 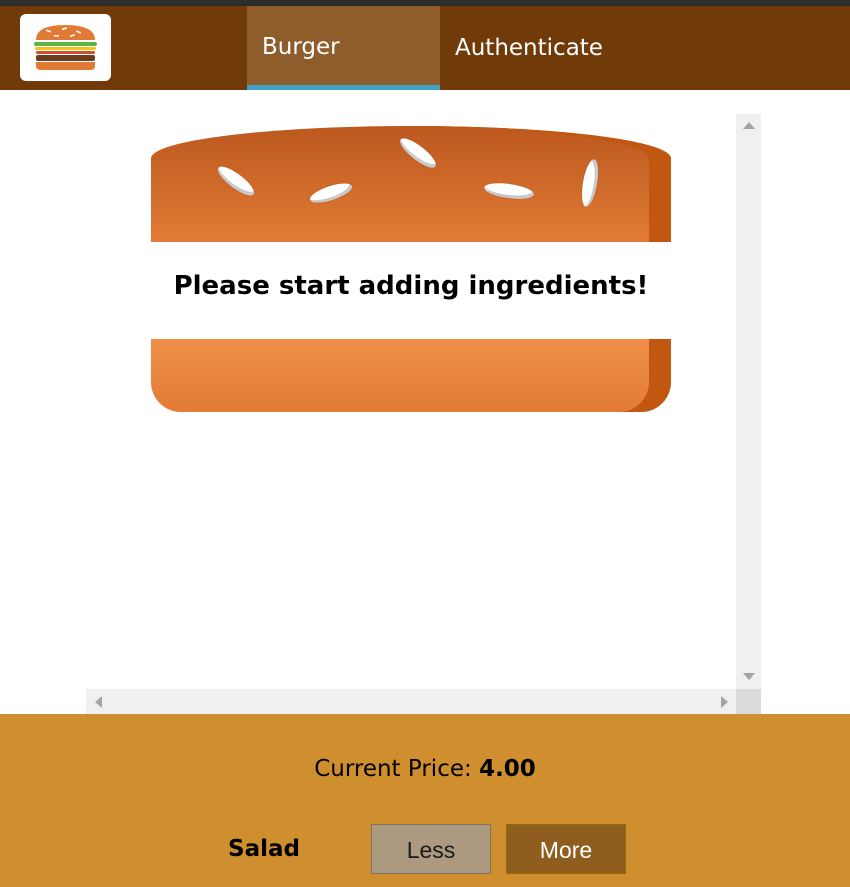 I want to click on burger-logo-icon, so click(x=65, y=47).